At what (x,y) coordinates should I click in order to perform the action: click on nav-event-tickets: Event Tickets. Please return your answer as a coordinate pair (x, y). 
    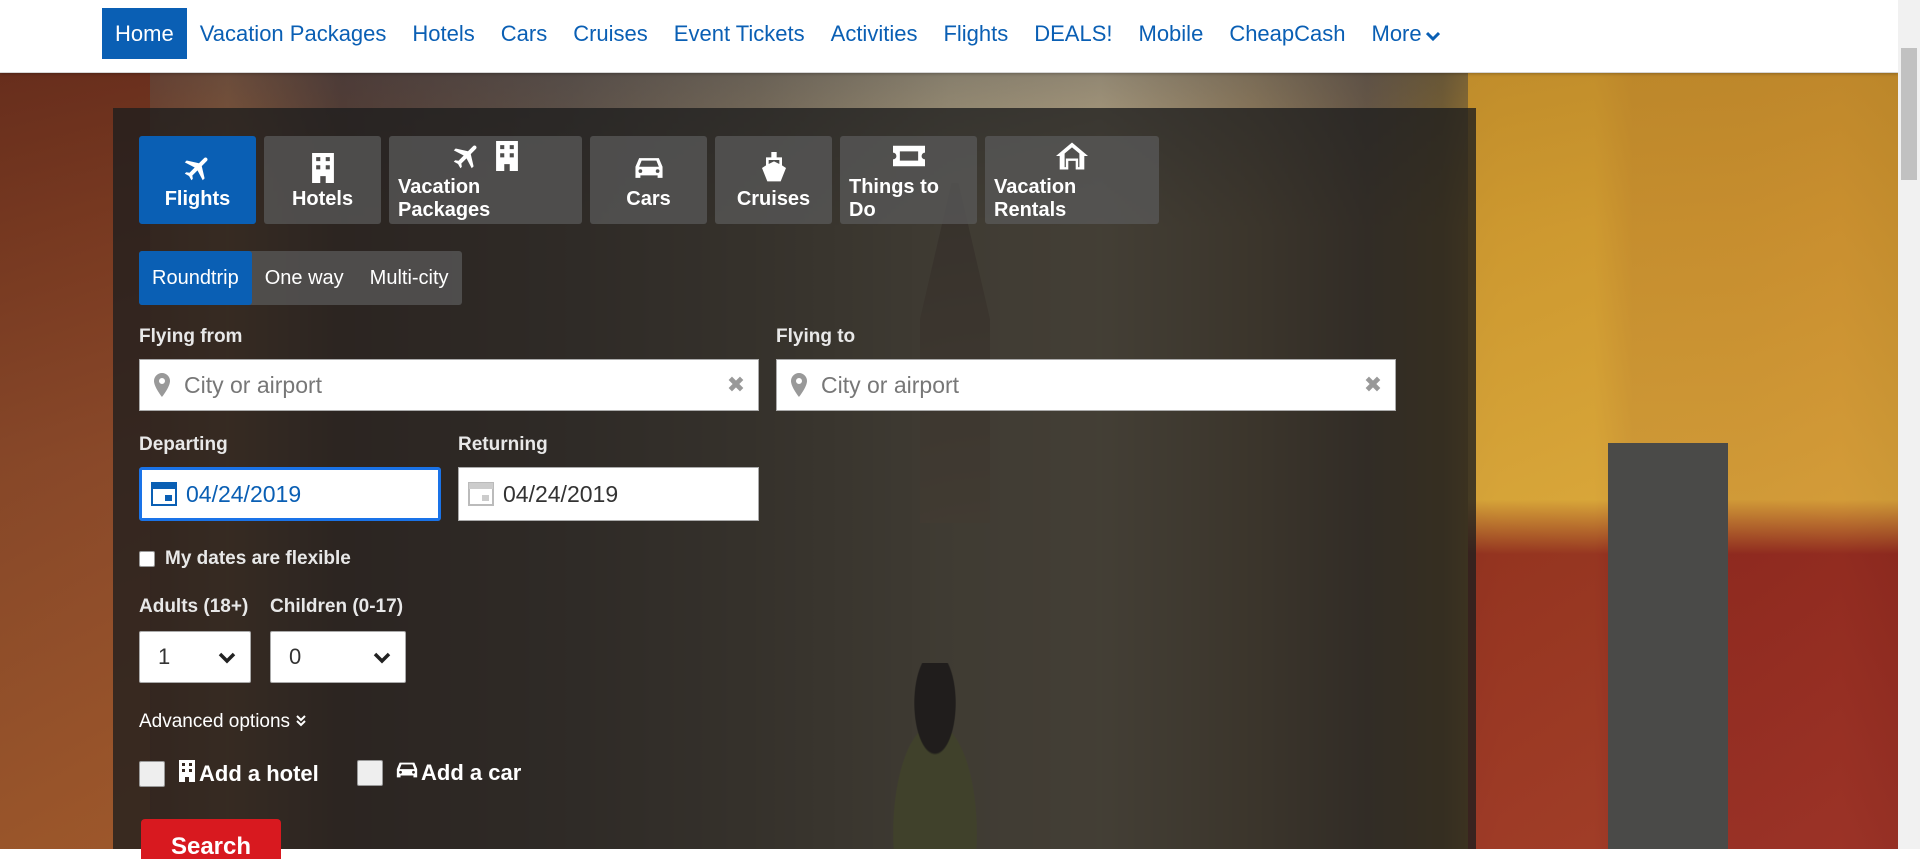
    Looking at the image, I should click on (739, 33).